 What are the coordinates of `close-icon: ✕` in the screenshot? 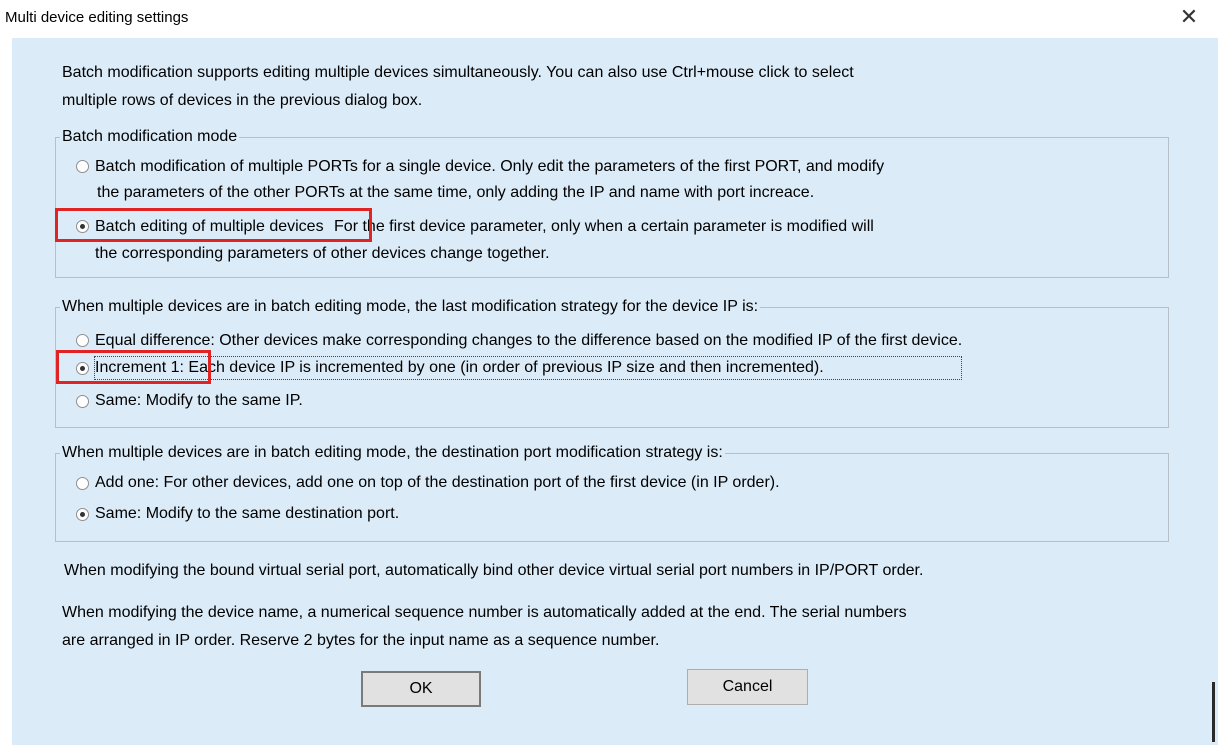 It's located at (1189, 17).